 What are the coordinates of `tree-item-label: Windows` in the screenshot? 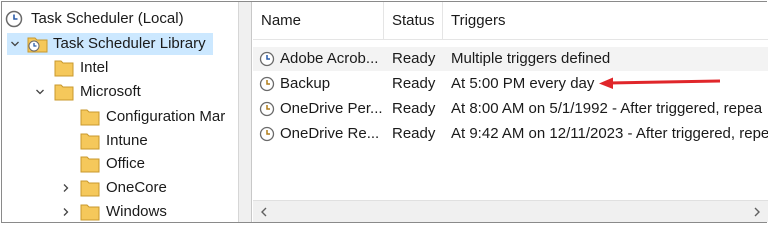 It's located at (136, 211).